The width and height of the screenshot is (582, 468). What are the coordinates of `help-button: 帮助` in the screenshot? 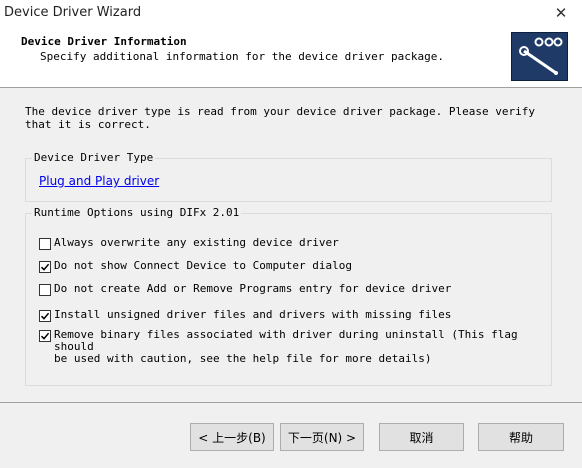 It's located at (521, 437).